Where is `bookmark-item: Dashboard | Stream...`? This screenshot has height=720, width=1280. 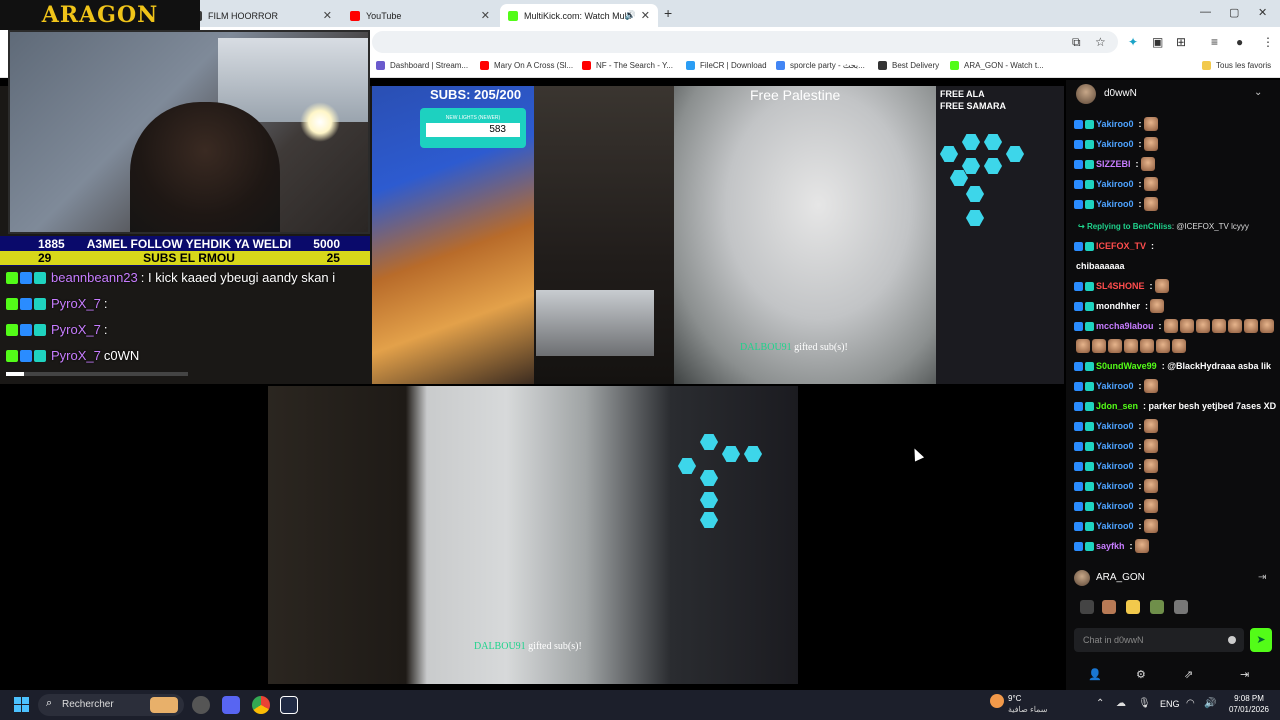
bookmark-item: Dashboard | Stream... is located at coordinates (422, 65).